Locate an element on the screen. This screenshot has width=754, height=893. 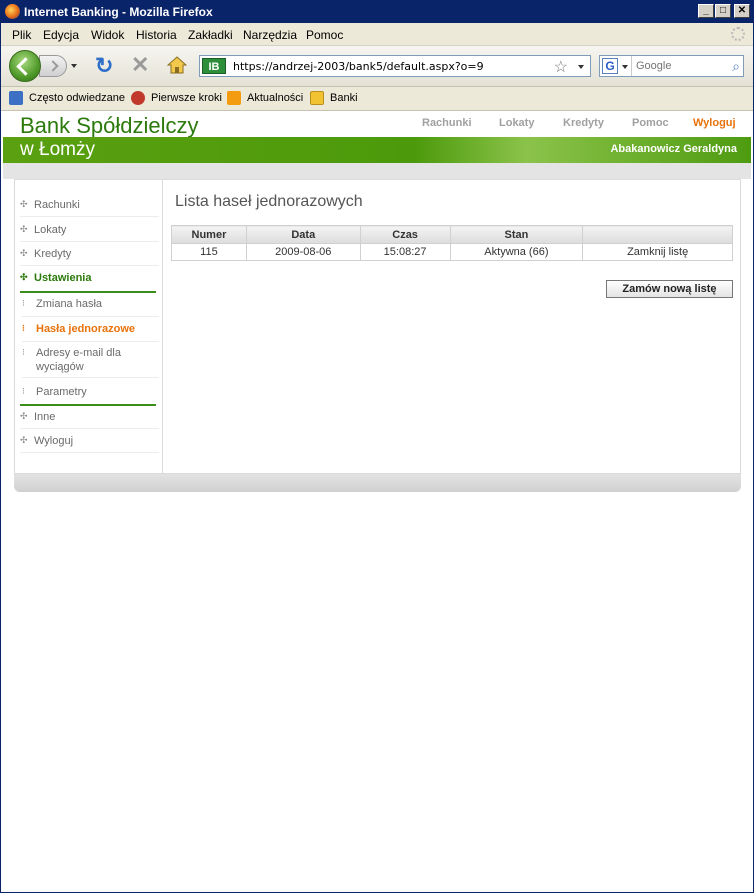
search-bar: G ⌕ is located at coordinates (671, 66).